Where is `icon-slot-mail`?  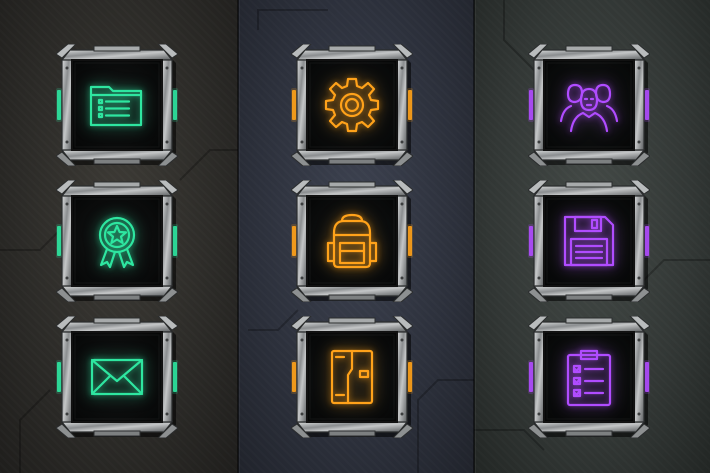
icon-slot-mail is located at coordinates (117, 377).